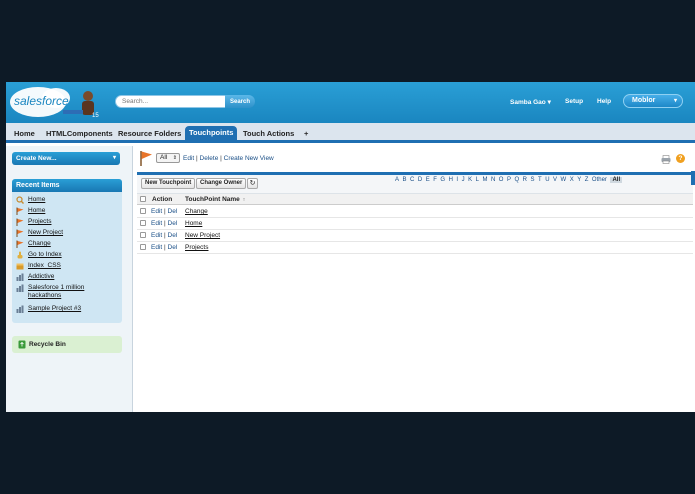 The width and height of the screenshot is (695, 494). Describe the element at coordinates (525, 180) in the screenshot. I see `alphabet-letter: R` at that location.